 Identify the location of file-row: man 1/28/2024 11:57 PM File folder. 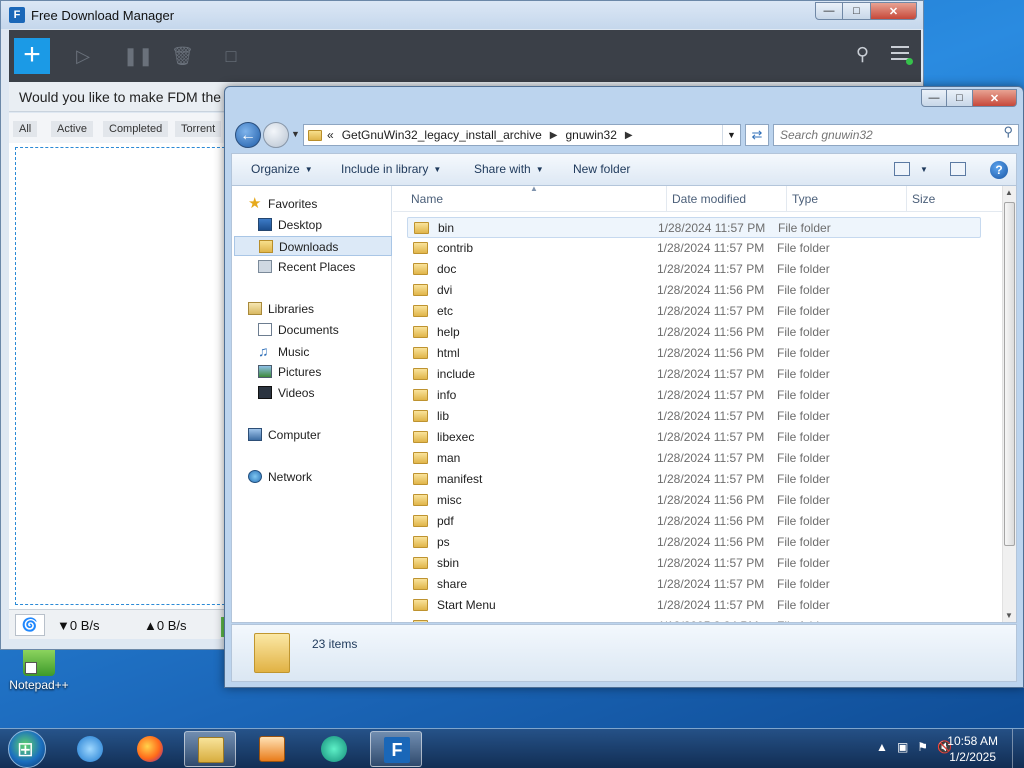
(694, 458).